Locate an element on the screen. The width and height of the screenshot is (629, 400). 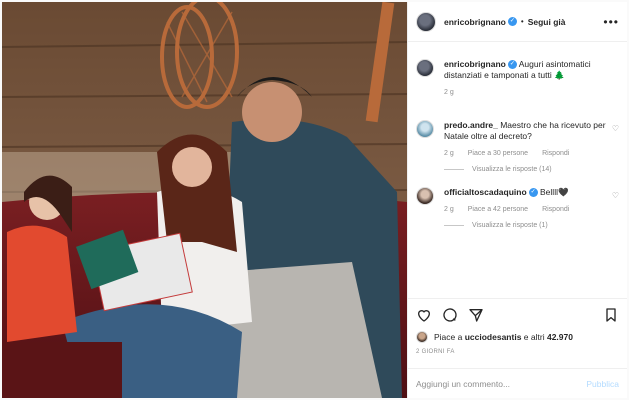
author-avatar is located at coordinates (426, 21).